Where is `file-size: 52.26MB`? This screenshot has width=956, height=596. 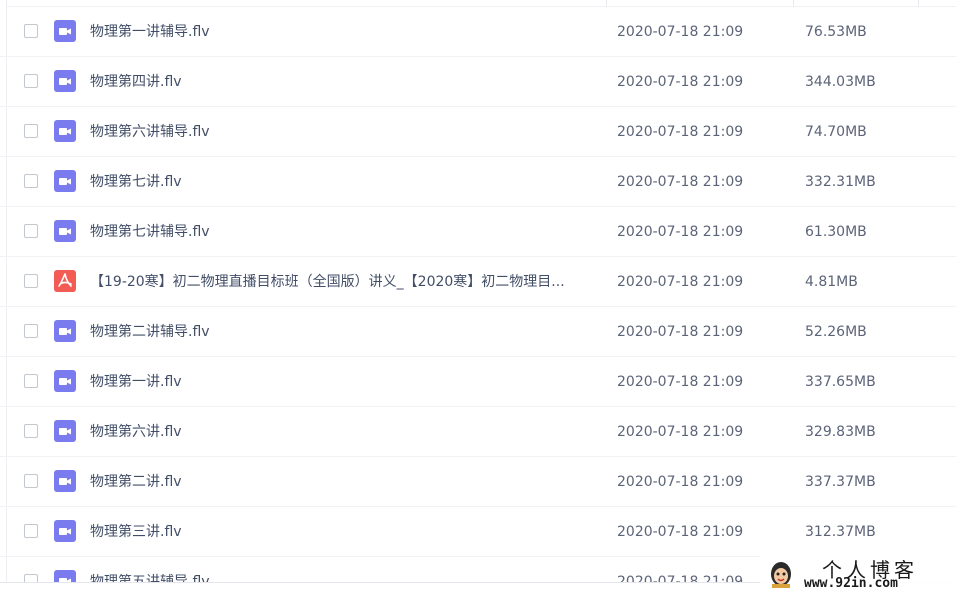
file-size: 52.26MB is located at coordinates (836, 332).